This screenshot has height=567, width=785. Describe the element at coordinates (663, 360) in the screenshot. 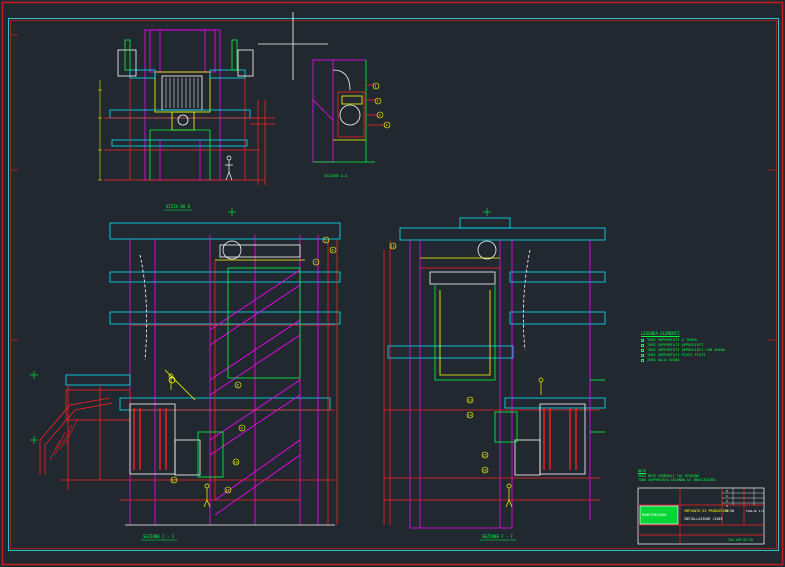

I see `legend-item-label: TUBI ALLA GUIDA` at that location.